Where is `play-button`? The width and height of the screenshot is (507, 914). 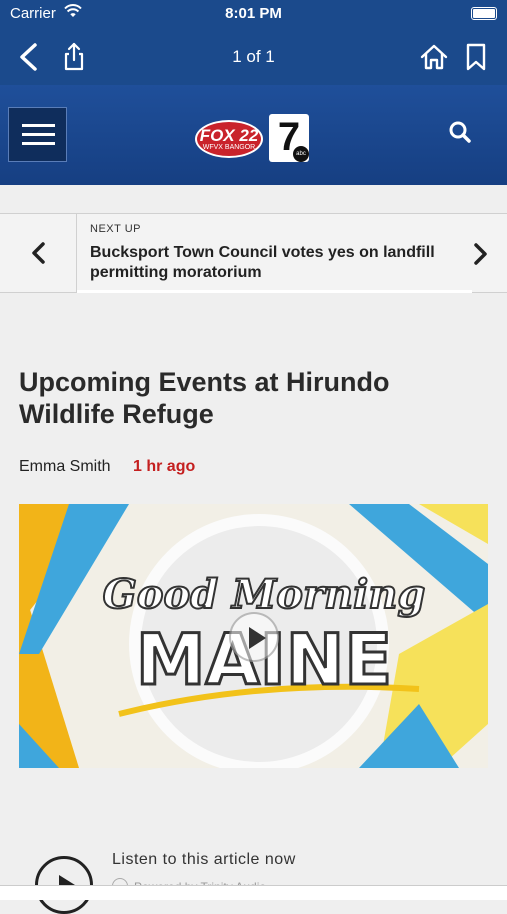 play-button is located at coordinates (254, 637).